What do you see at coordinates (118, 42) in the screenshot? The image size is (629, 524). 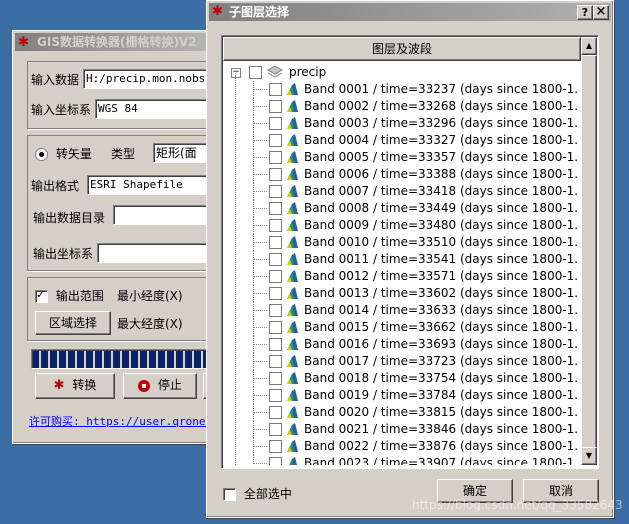 I see `main-titlebar: ✱ GIS数据转换器(栅格转换)V2` at bounding box center [118, 42].